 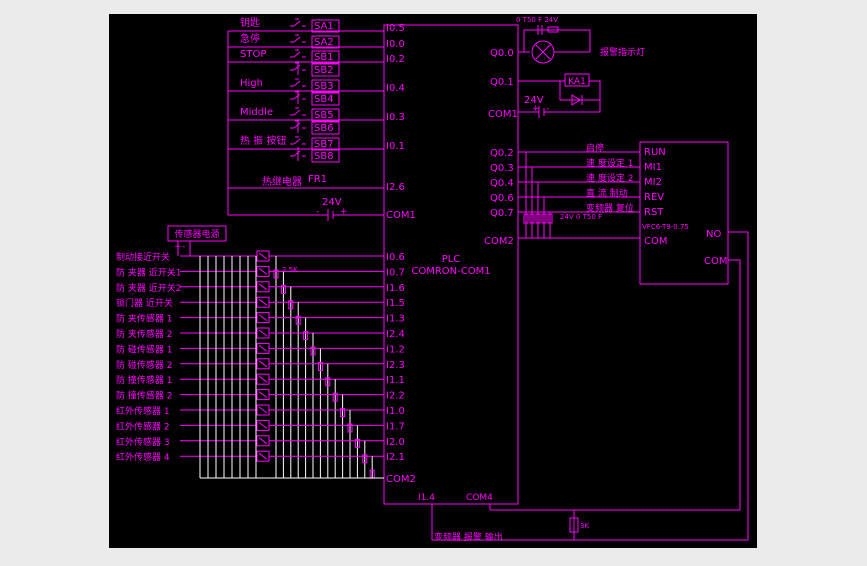 I want to click on plc-com-port-label: COM1, so click(x=401, y=215).